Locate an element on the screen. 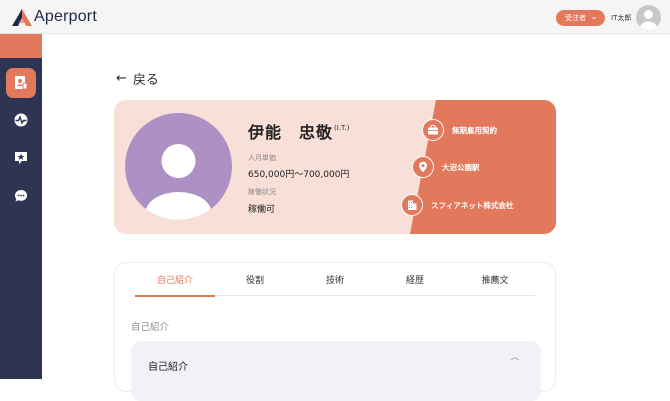 The height and width of the screenshot is (401, 670). app-name: Aperport is located at coordinates (65, 16).